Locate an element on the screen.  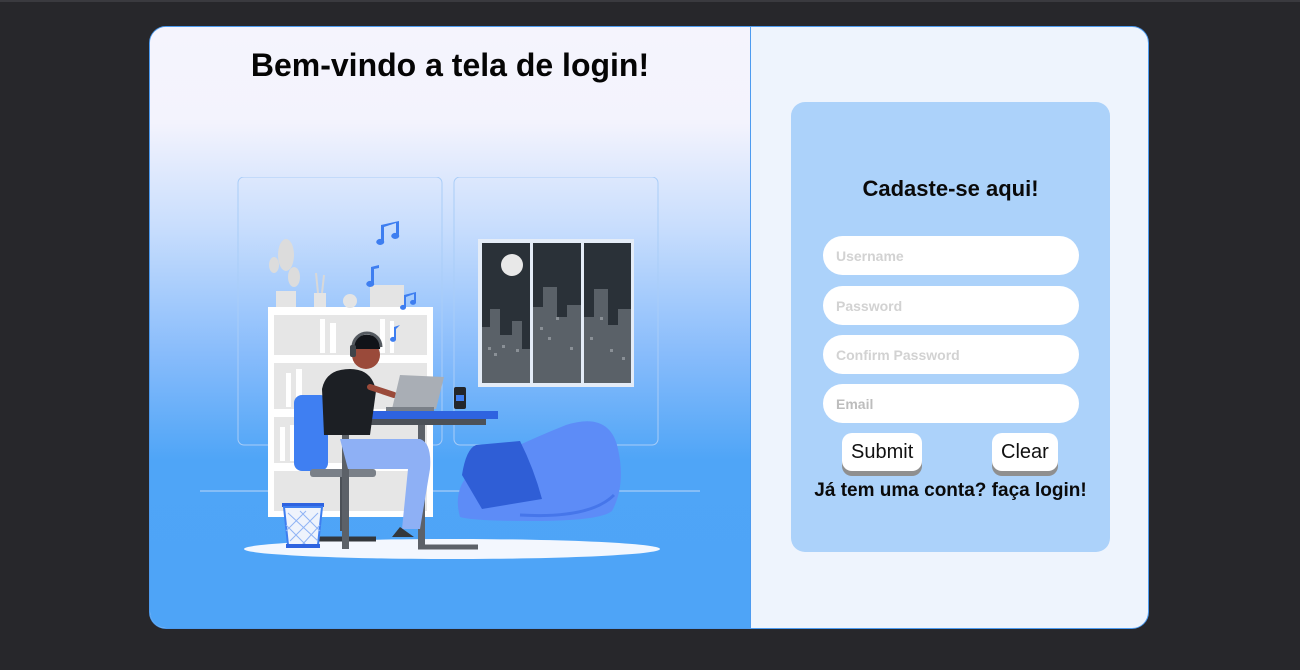
submit-button: Submit is located at coordinates (882, 452).